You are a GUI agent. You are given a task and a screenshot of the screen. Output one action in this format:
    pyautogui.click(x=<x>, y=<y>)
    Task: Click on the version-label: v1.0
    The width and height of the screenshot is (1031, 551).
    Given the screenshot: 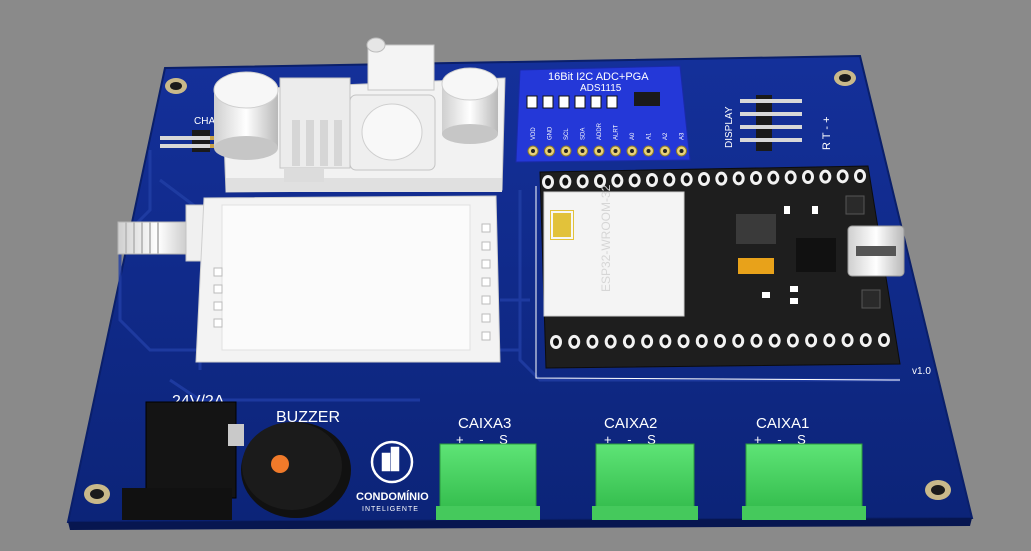 What is the action you would take?
    pyautogui.click(x=921, y=371)
    